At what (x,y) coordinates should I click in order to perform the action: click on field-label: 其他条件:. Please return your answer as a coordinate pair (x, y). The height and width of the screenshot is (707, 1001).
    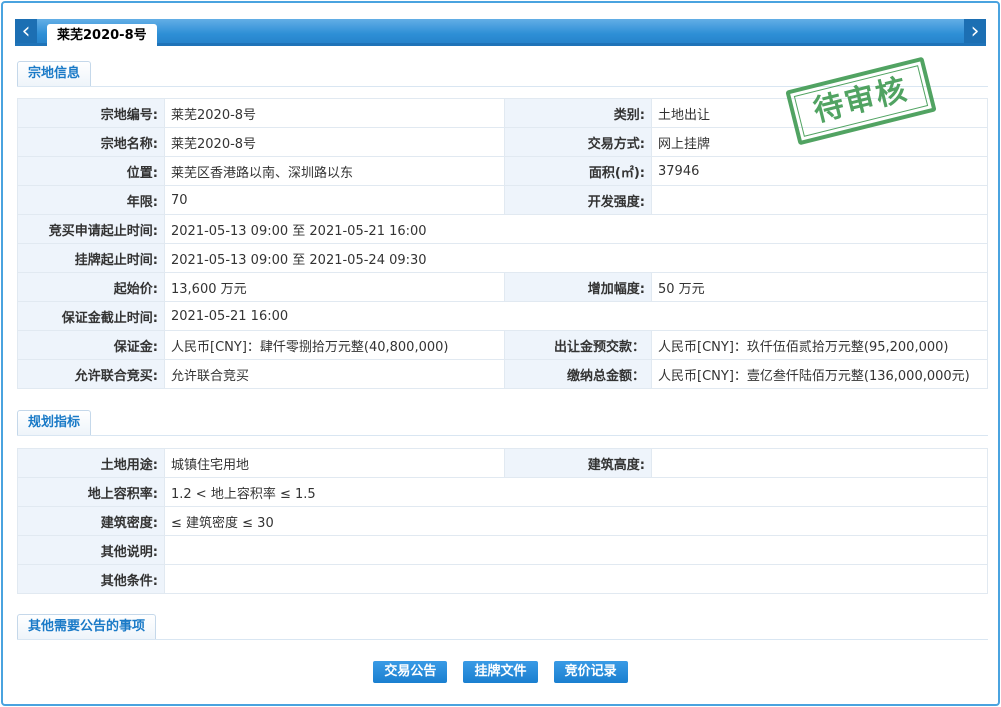
    Looking at the image, I should click on (91, 579).